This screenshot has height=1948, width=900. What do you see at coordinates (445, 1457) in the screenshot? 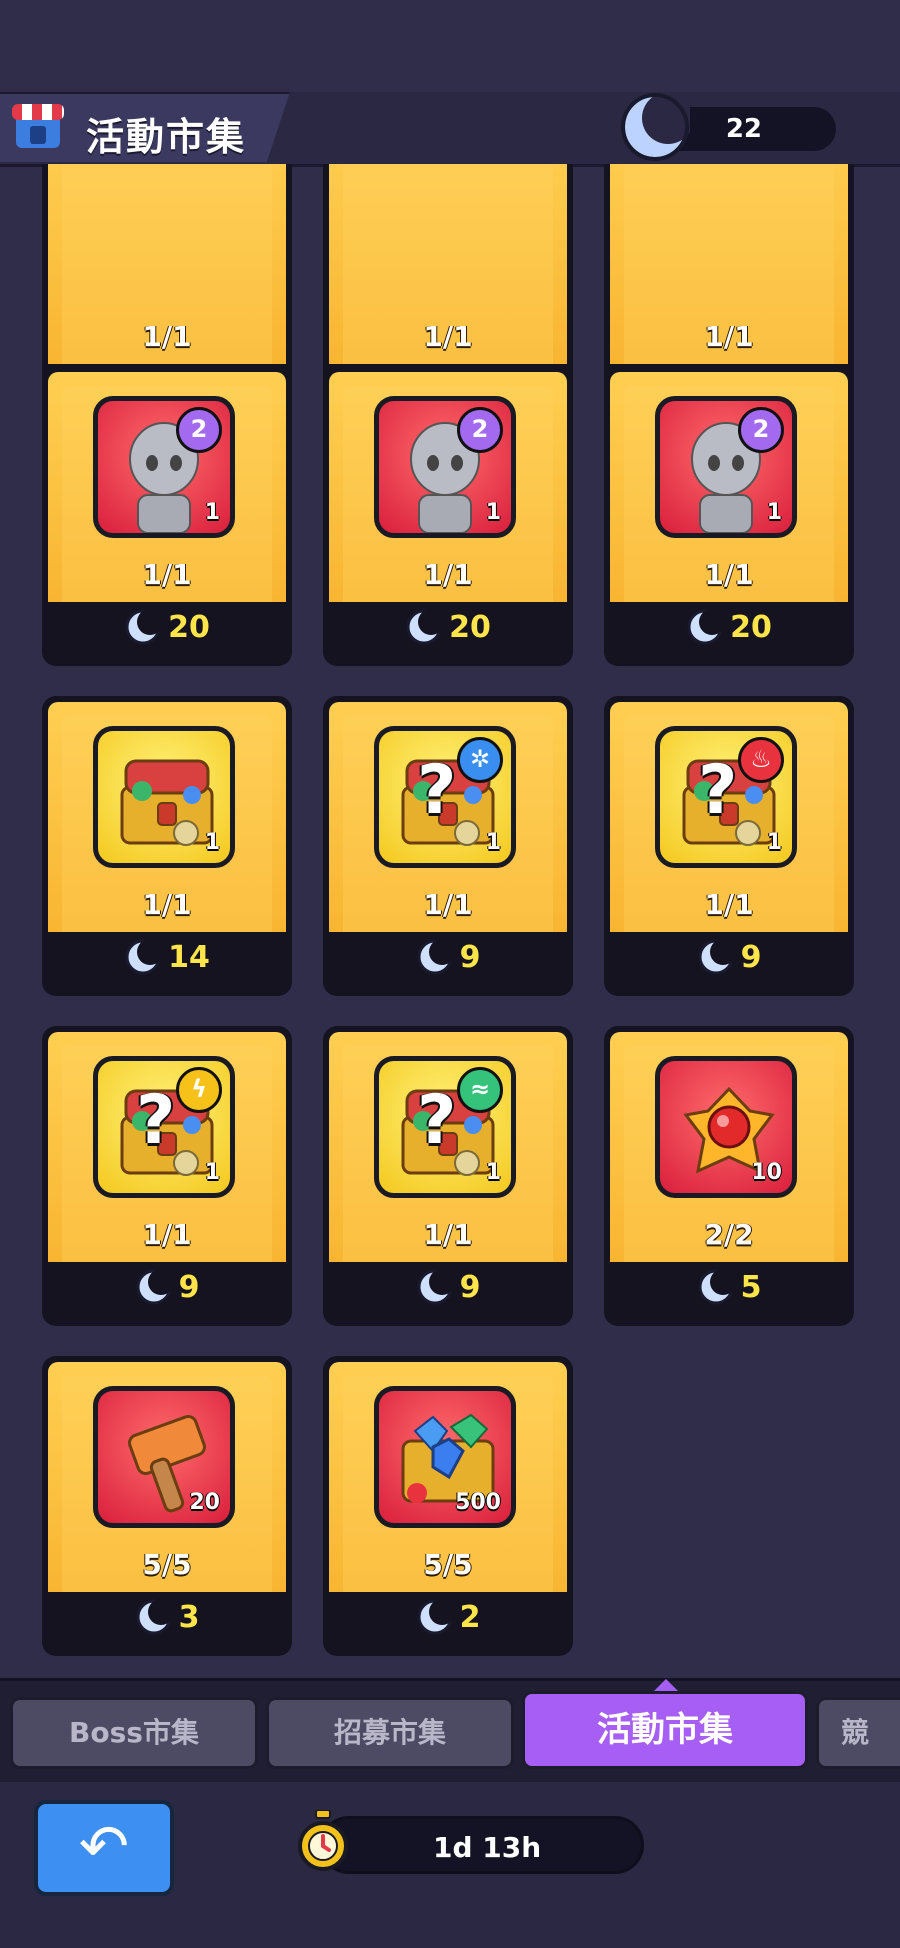
I see `gem-pile-icon: 500` at bounding box center [445, 1457].